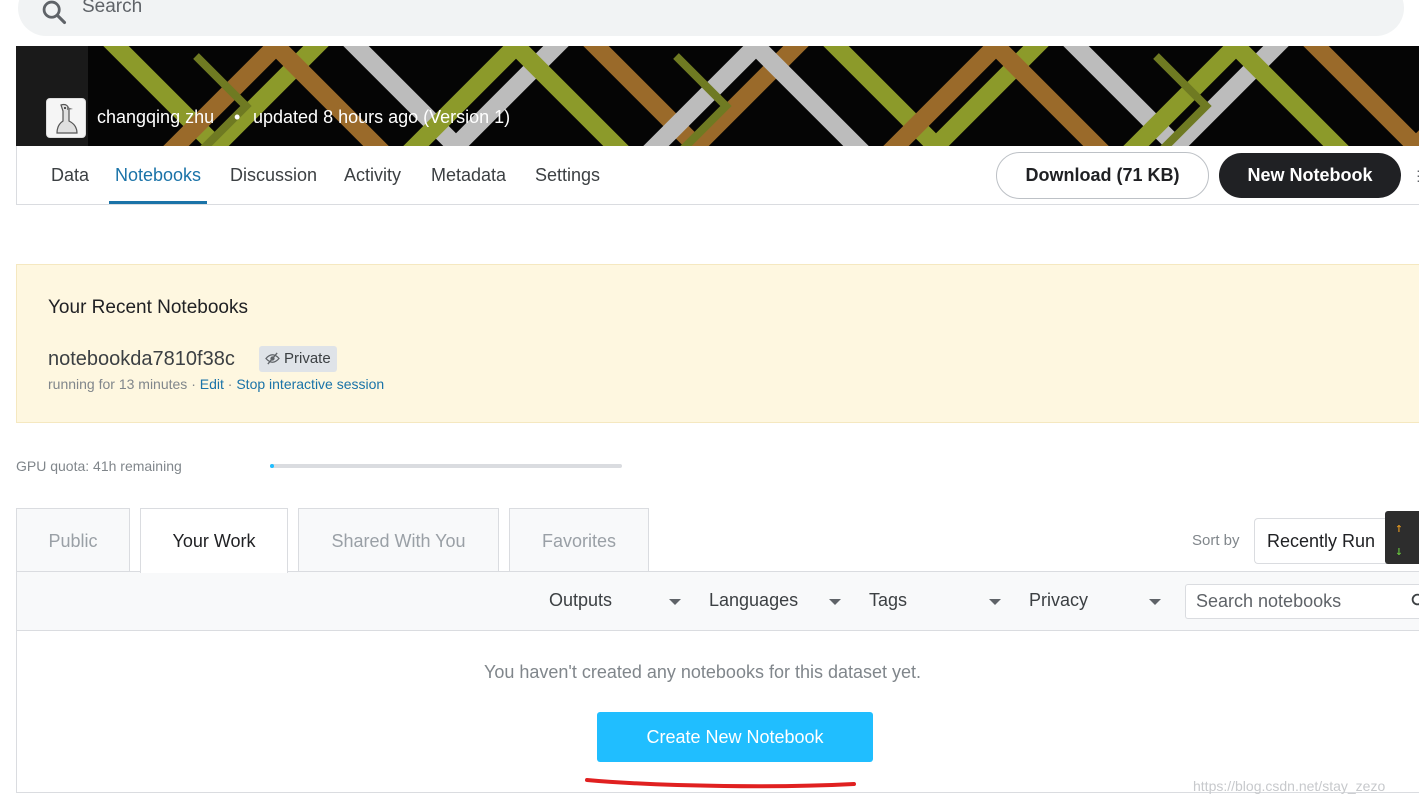 The width and height of the screenshot is (1419, 804). Describe the element at coordinates (99, 466) in the screenshot. I see `gpu-quota-label: GPU quota: 41h remaining` at that location.